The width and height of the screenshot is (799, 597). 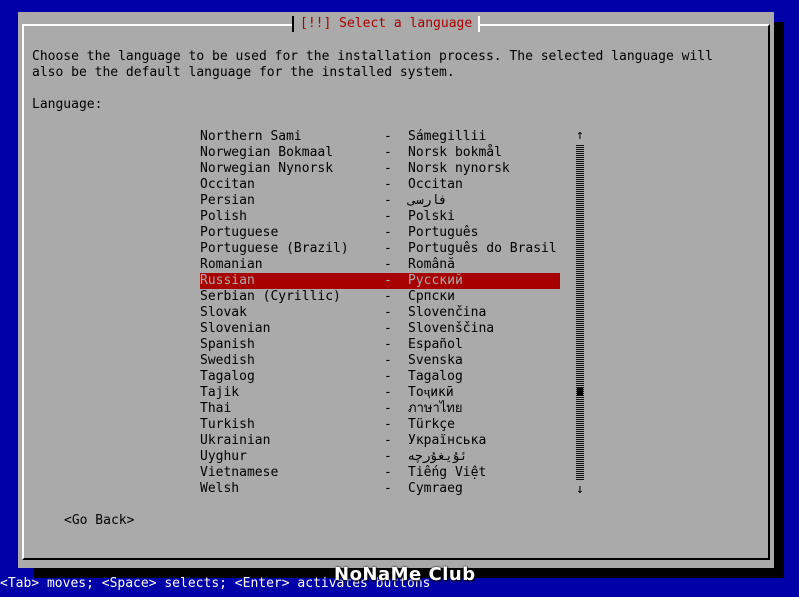 I want to click on language-native-name: Português do Brasil, so click(x=482, y=248).